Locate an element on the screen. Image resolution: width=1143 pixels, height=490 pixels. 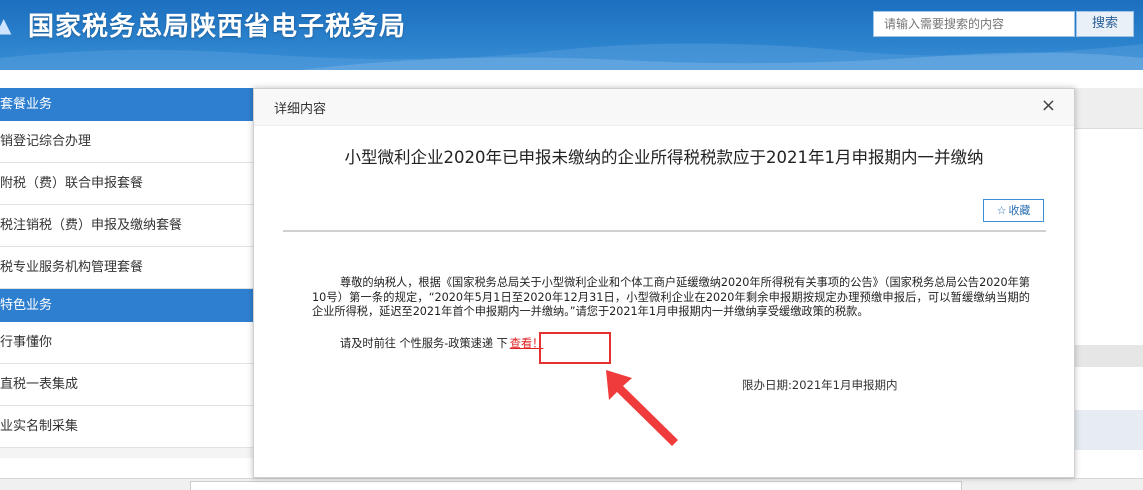
sidebar-item: 税专业服务机构管理套餐 is located at coordinates (128, 268).